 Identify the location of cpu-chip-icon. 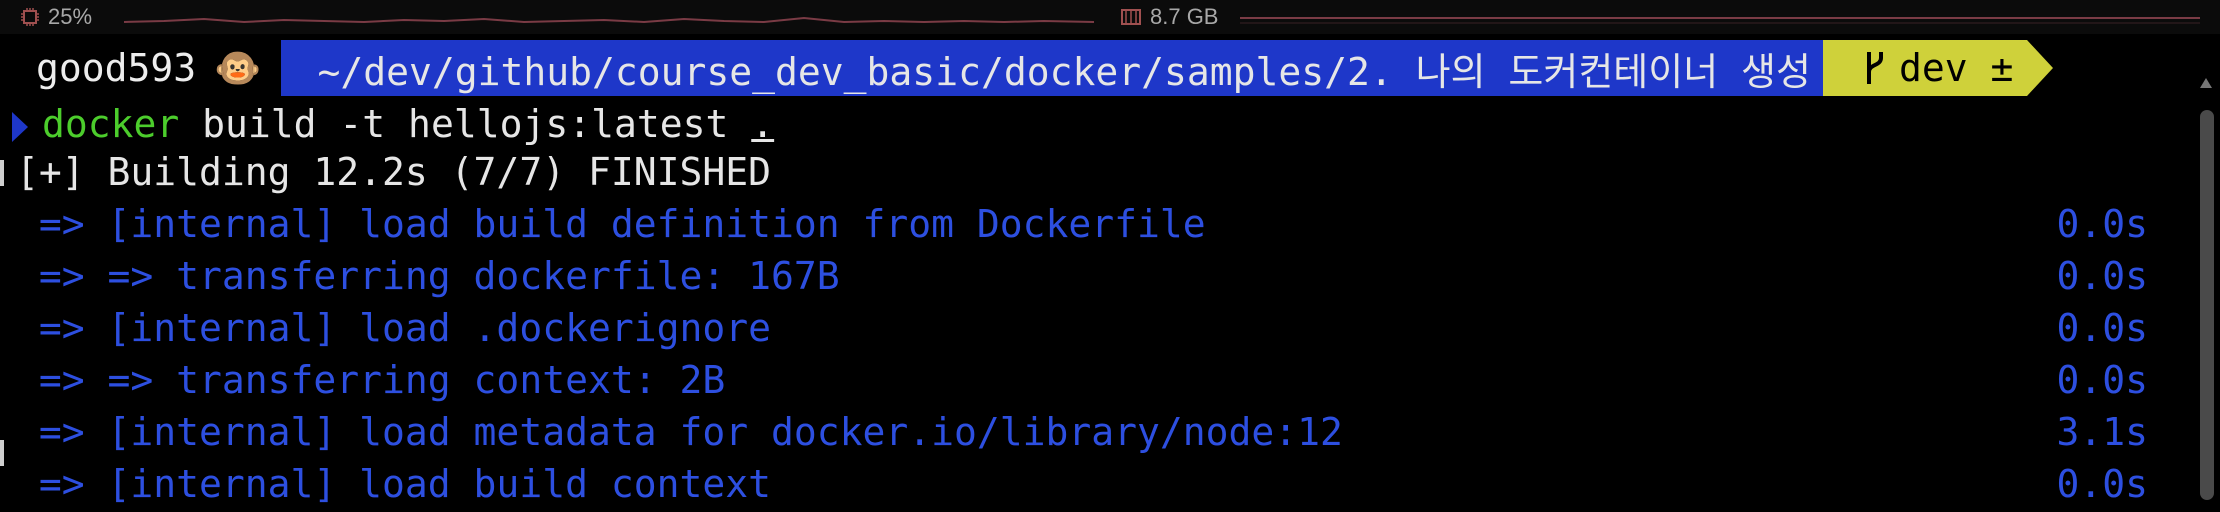
(30, 17).